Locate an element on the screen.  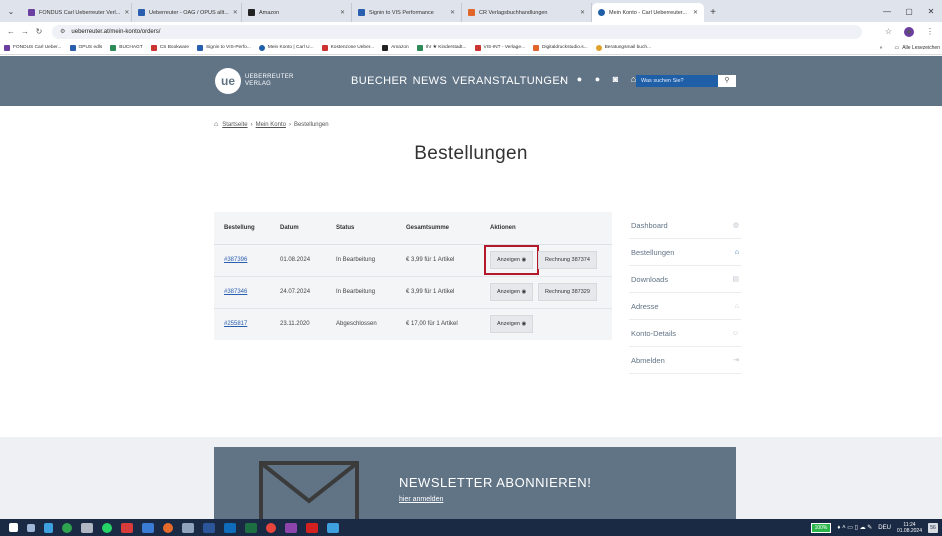
whatsapp-icon is located at coordinates (107, 527).